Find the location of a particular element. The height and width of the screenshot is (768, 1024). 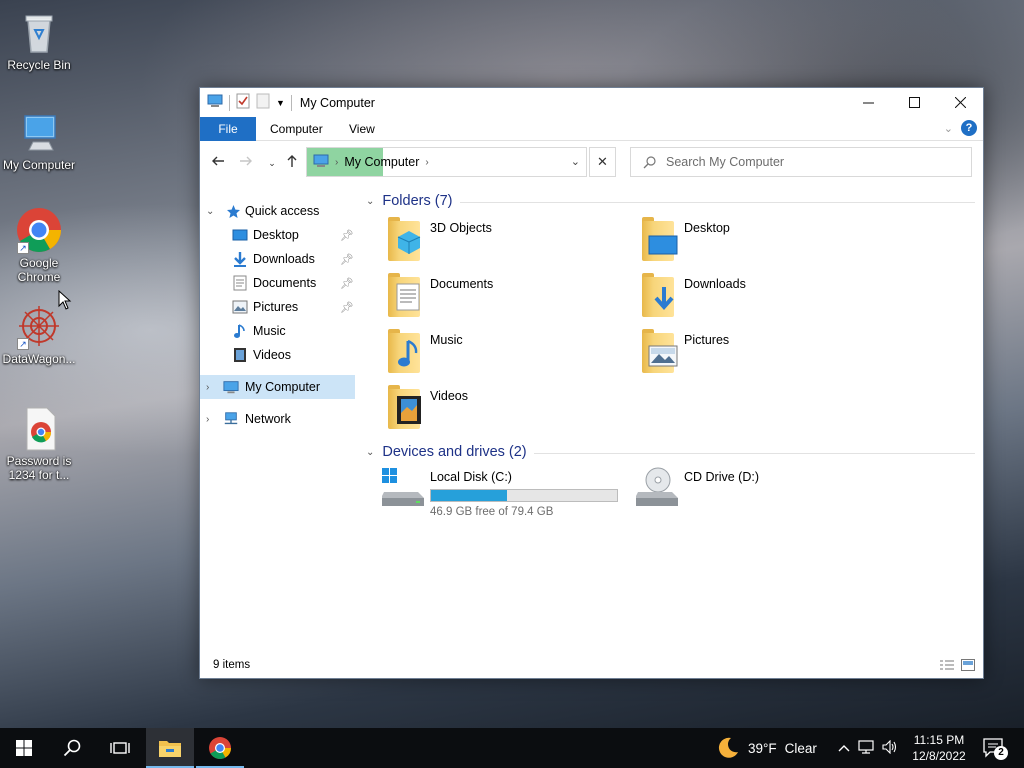

customize-toolbar-icon: ▼ is located at coordinates (280, 103).